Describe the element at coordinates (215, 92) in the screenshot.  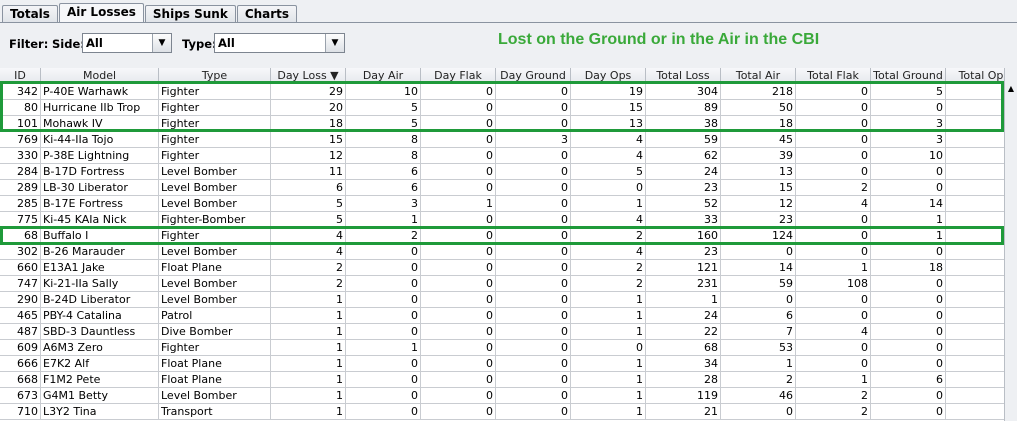
I see `table-cell: Fighter` at that location.